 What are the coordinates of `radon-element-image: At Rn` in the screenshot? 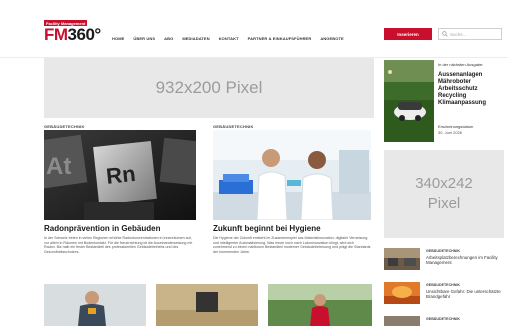 It's located at (120, 175).